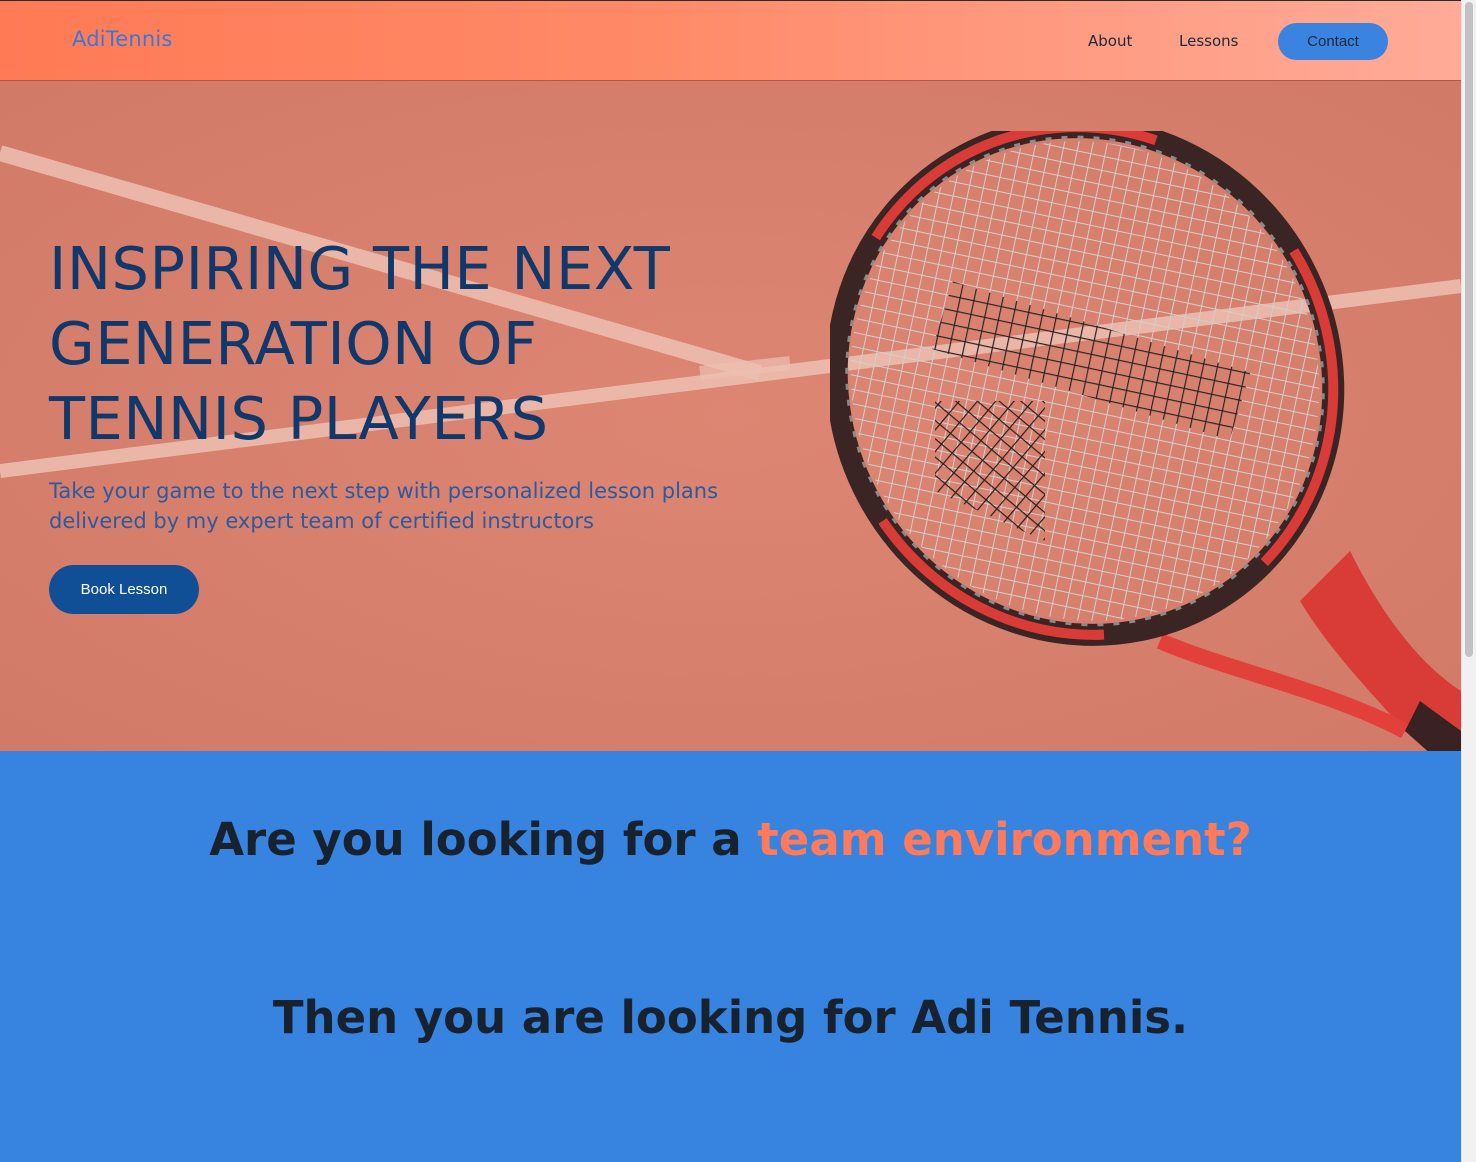  I want to click on hero-title-line-3: TENNIS PLAYERS, so click(299, 418).